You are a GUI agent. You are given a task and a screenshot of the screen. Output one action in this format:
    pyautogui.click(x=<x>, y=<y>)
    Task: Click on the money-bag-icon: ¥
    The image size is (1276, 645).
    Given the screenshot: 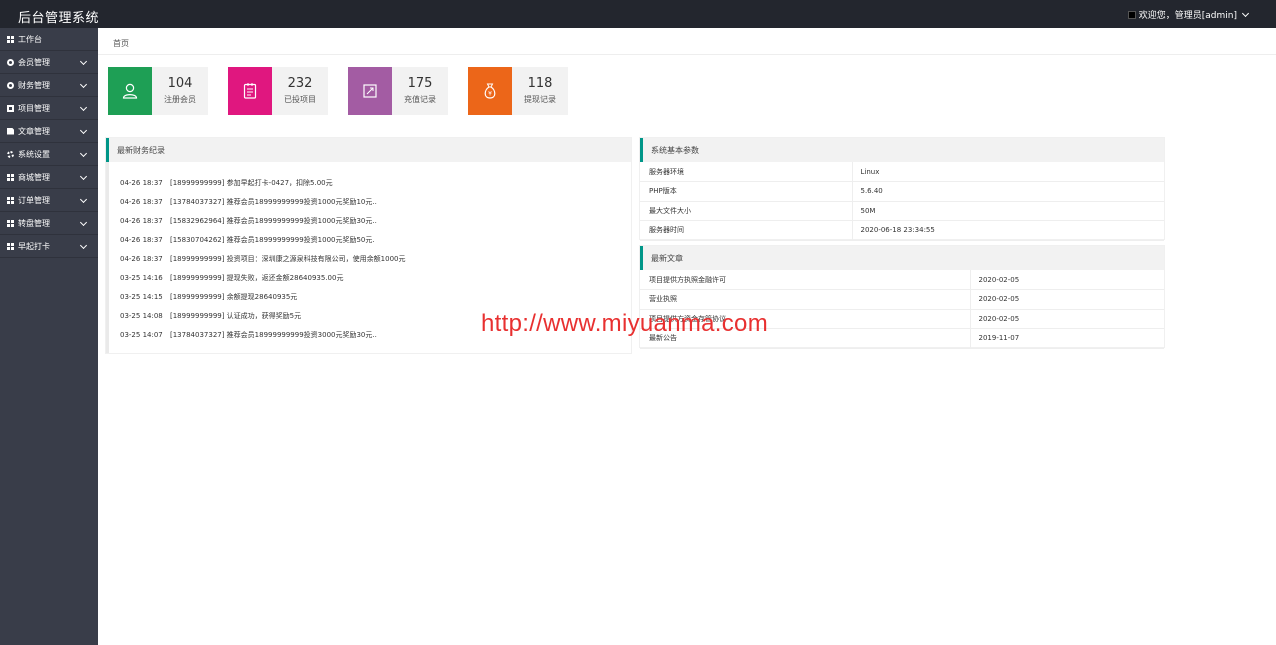 What is the action you would take?
    pyautogui.click(x=490, y=91)
    